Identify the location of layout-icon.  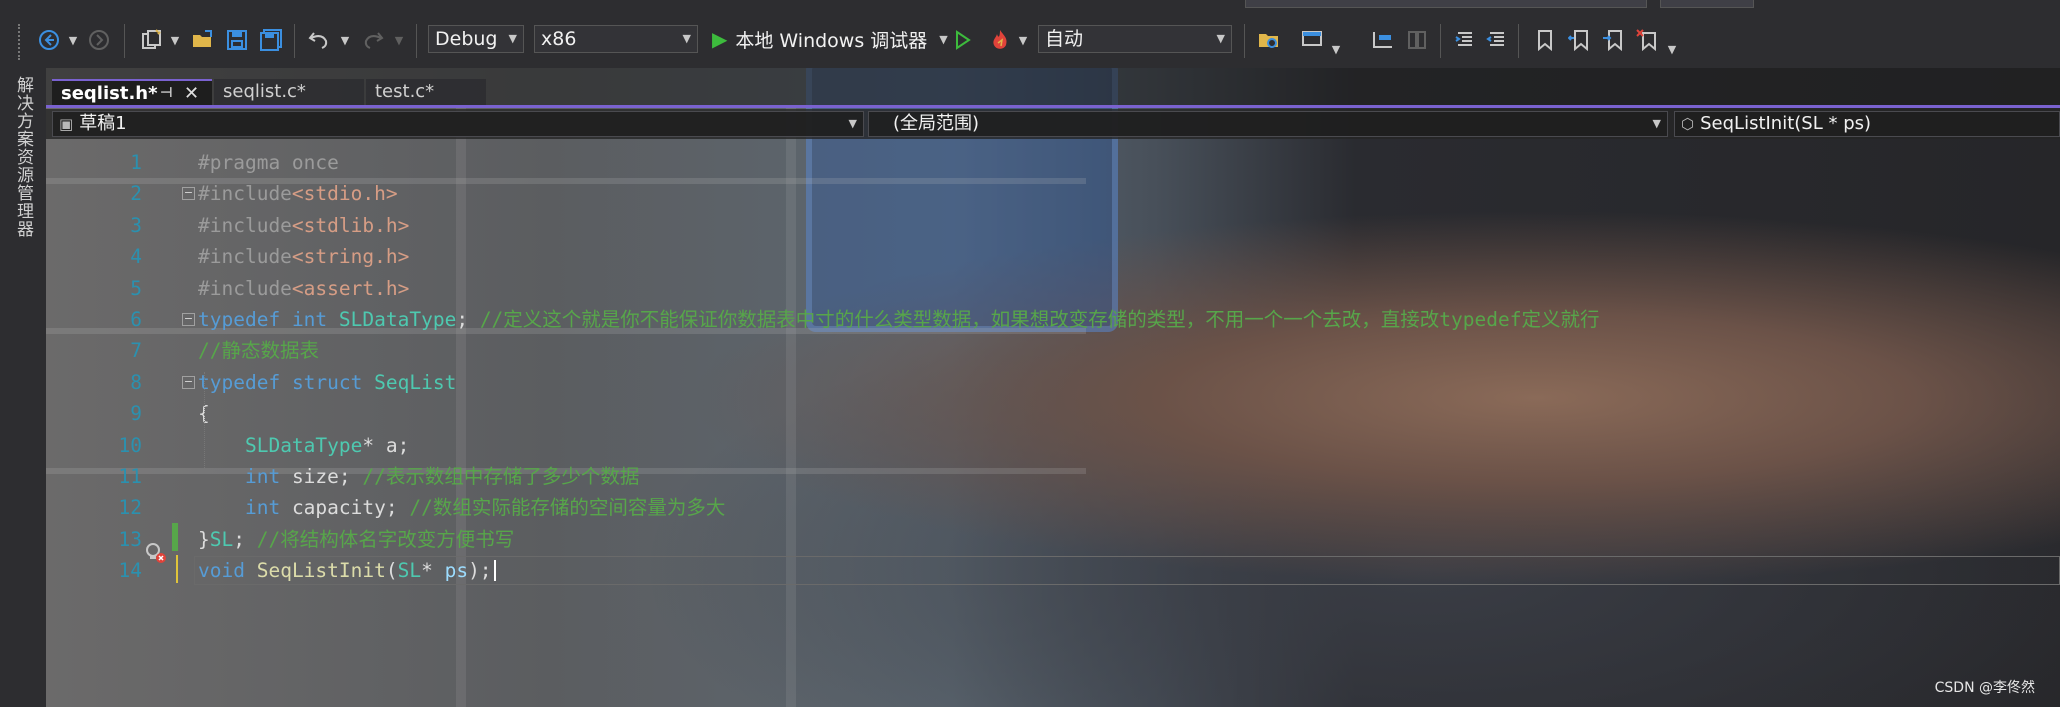
(1313, 40).